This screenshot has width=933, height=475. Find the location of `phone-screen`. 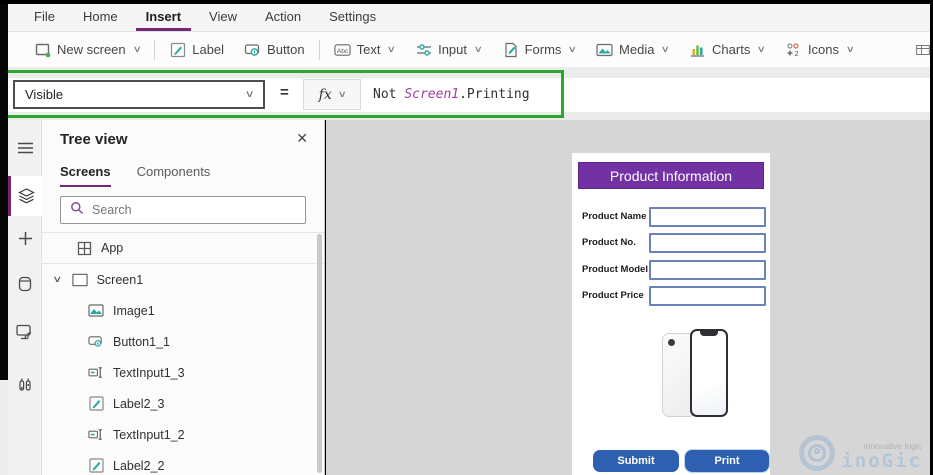

phone-screen is located at coordinates (709, 373).